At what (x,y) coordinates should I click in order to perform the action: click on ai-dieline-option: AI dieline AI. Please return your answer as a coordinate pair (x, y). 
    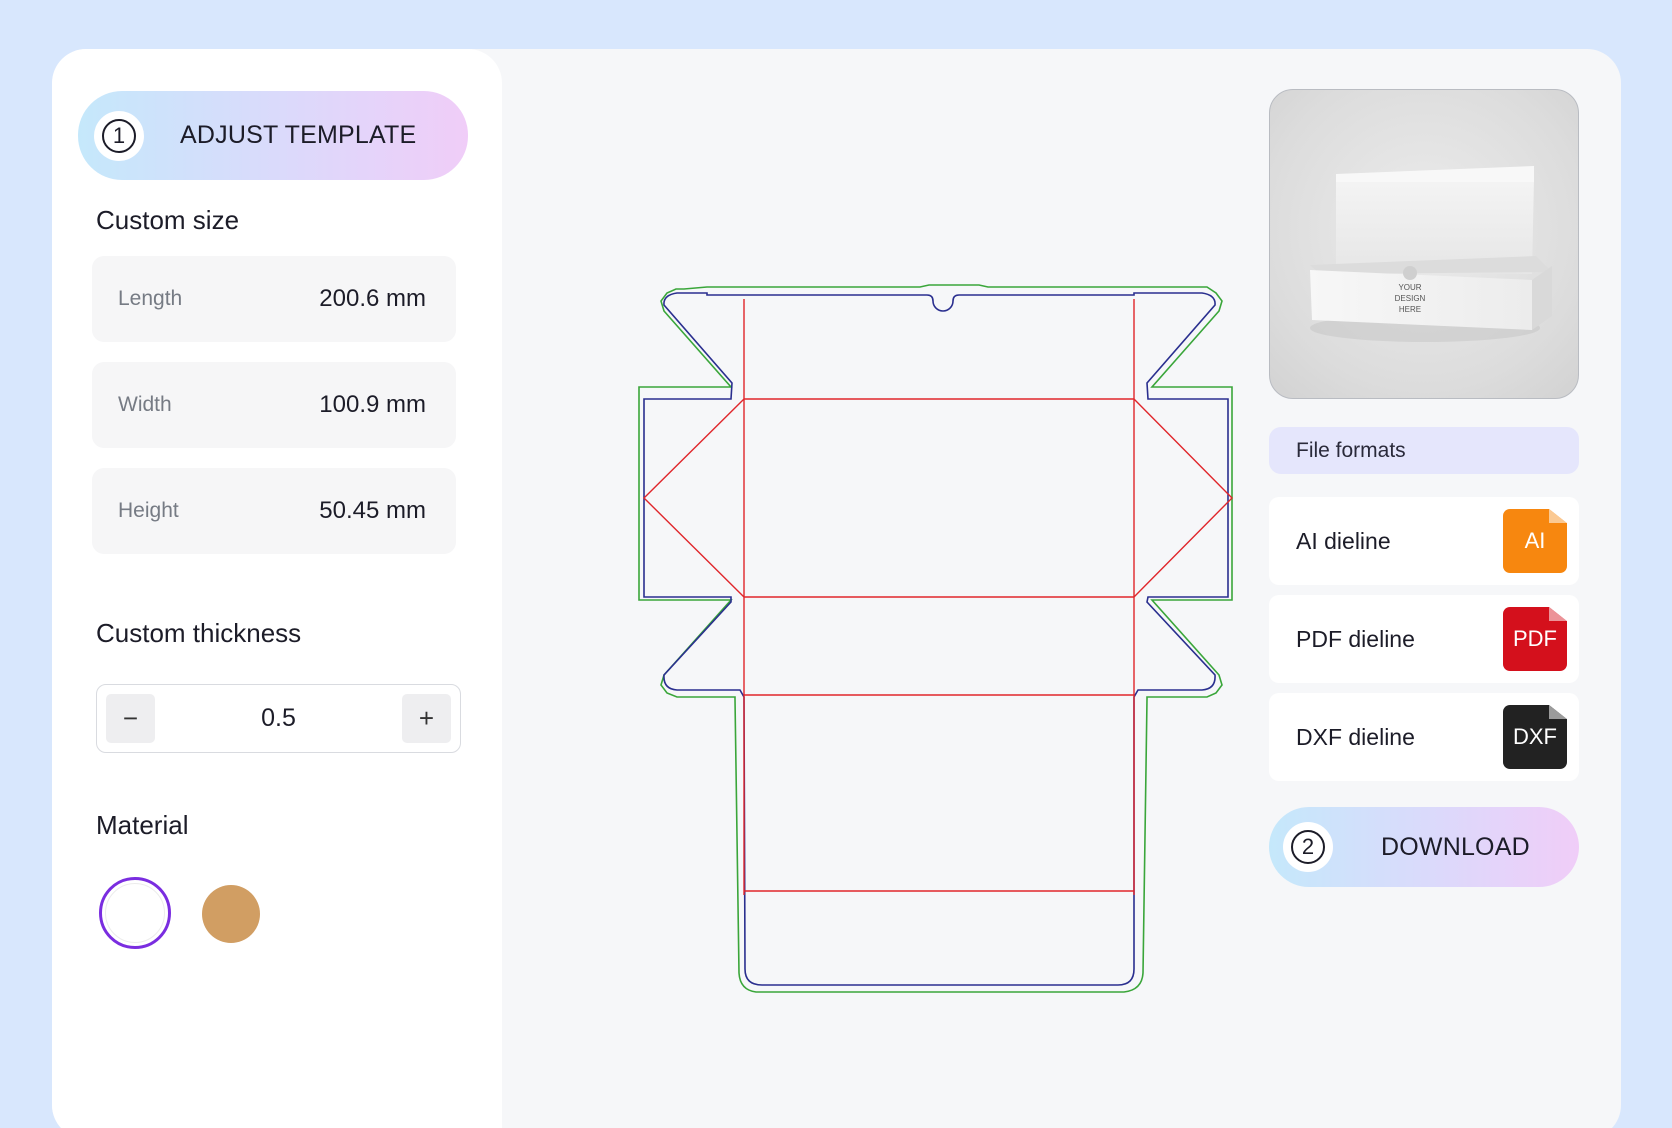
    Looking at the image, I should click on (1424, 541).